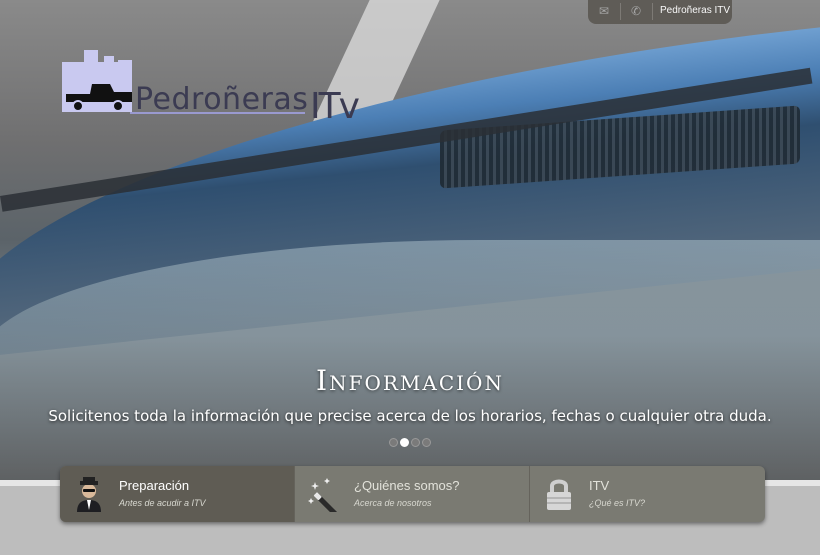  I want to click on phone-icon: ✆, so click(636, 11).